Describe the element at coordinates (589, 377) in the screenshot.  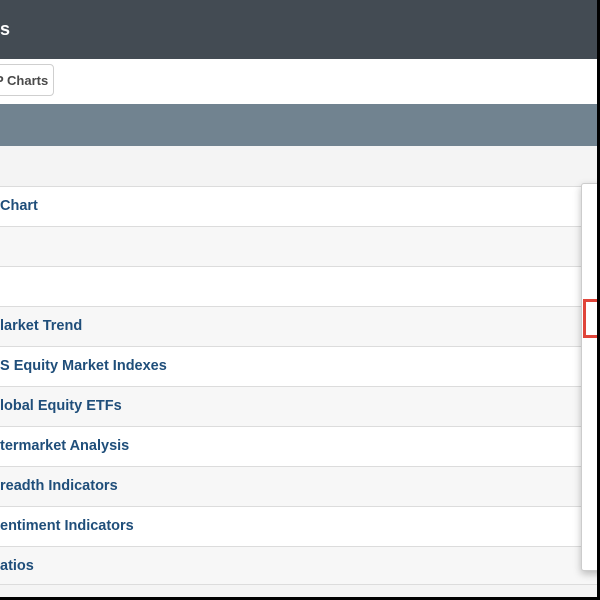
I see `dropdown-menu: S C C C C I S I C S I C I` at that location.